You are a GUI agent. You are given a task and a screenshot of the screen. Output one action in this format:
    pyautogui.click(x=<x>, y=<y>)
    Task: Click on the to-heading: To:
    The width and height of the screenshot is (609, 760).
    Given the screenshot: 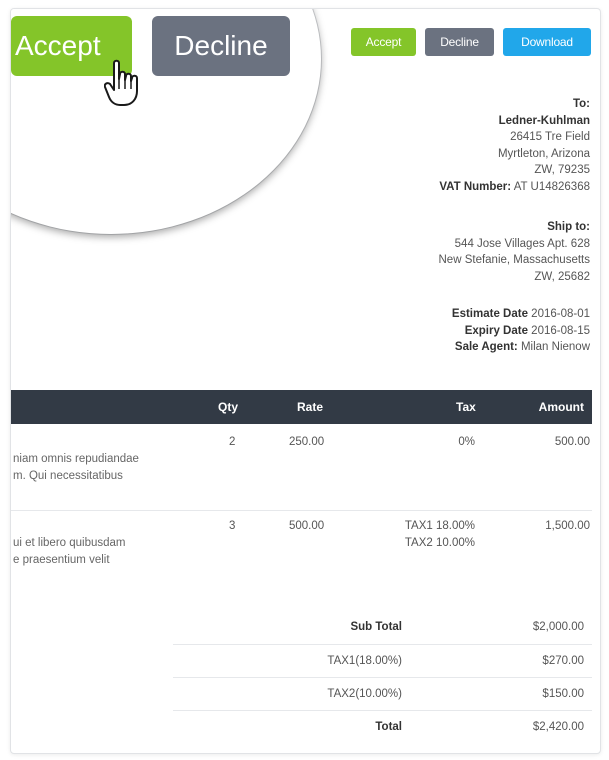 What is the action you would take?
    pyautogui.click(x=581, y=104)
    